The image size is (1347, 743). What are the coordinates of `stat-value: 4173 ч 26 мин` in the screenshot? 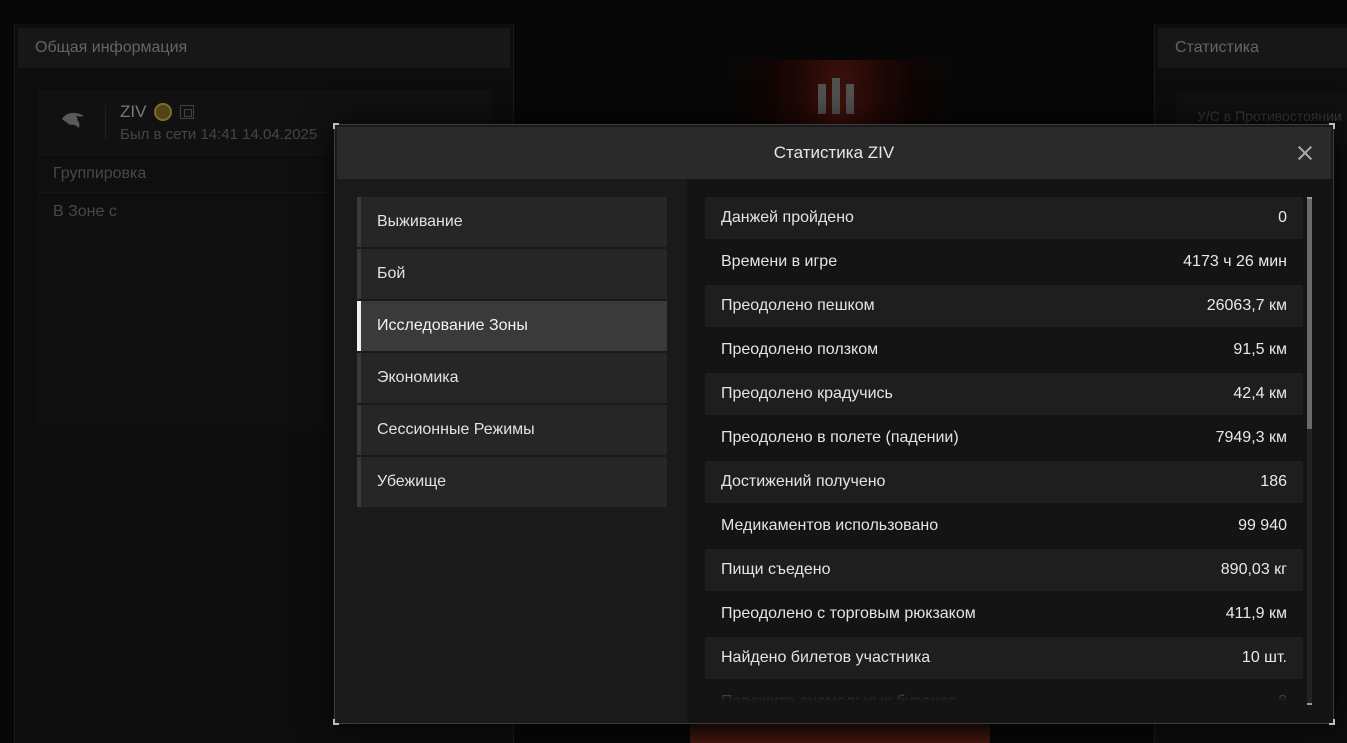 It's located at (1235, 261).